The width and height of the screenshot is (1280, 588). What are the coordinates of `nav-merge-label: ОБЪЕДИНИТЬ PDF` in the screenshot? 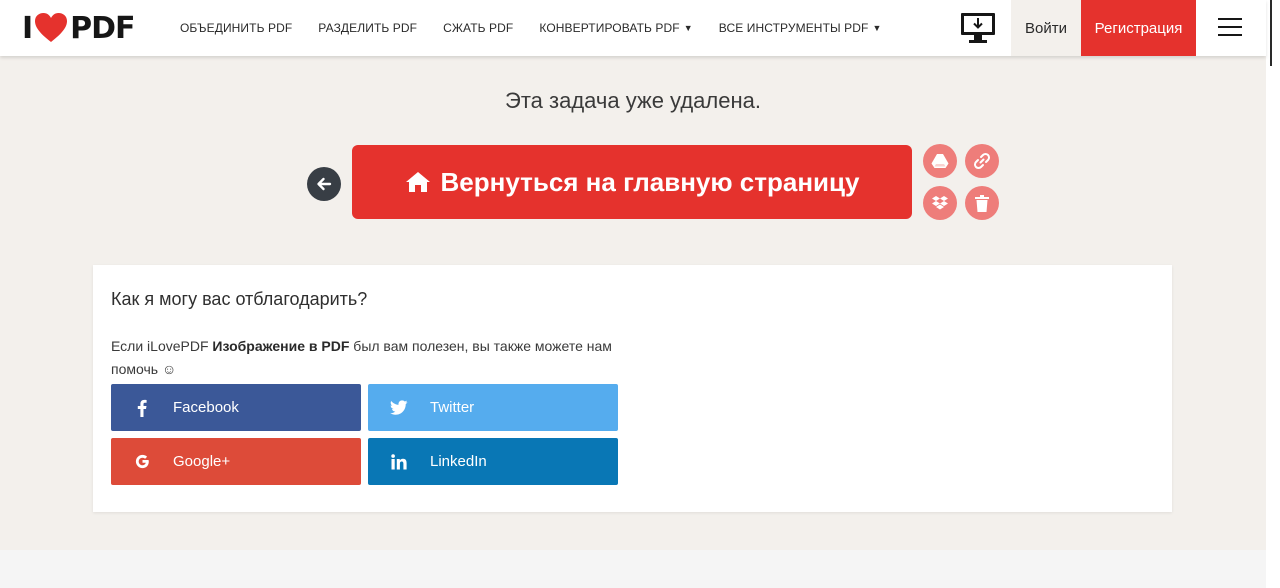 It's located at (236, 28).